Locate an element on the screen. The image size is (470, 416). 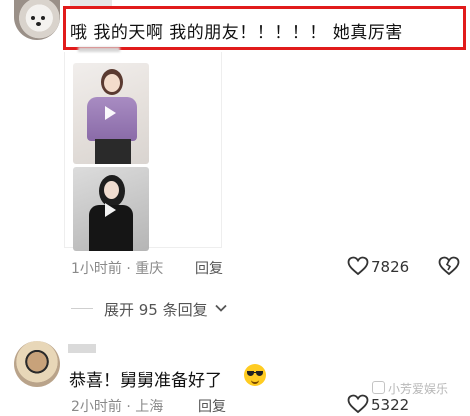
watermark-icon is located at coordinates (378, 387).